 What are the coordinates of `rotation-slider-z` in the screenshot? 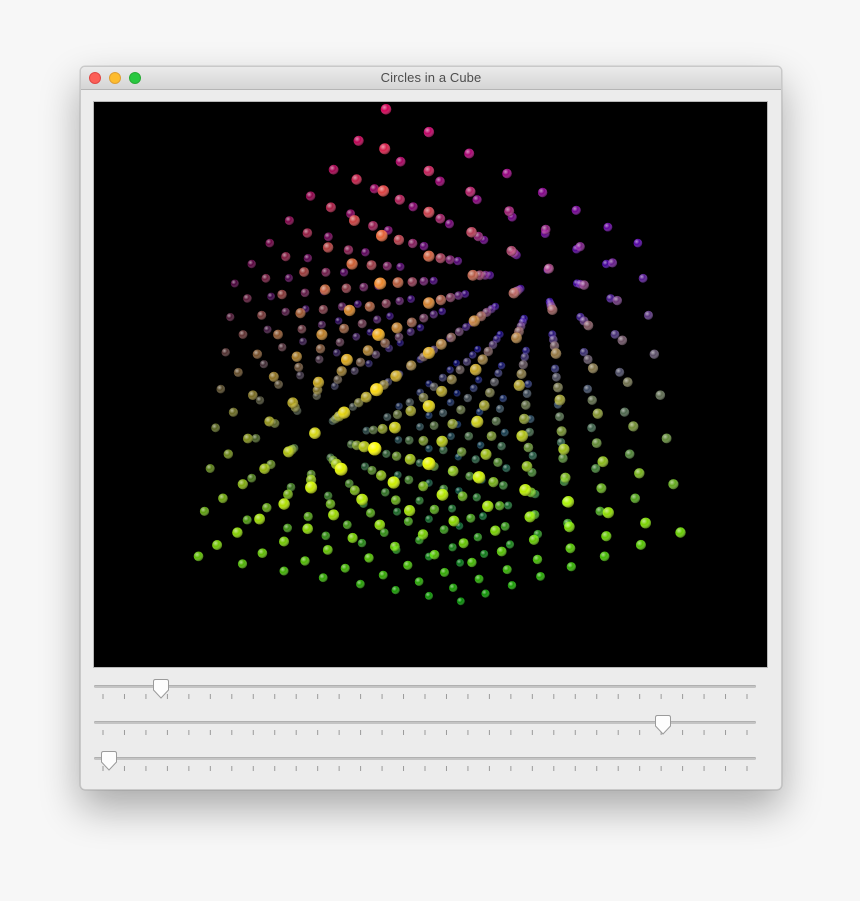 It's located at (425, 762).